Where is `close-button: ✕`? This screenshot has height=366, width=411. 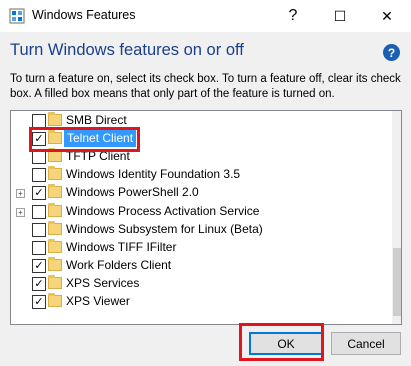
close-button: ✕ is located at coordinates (387, 16).